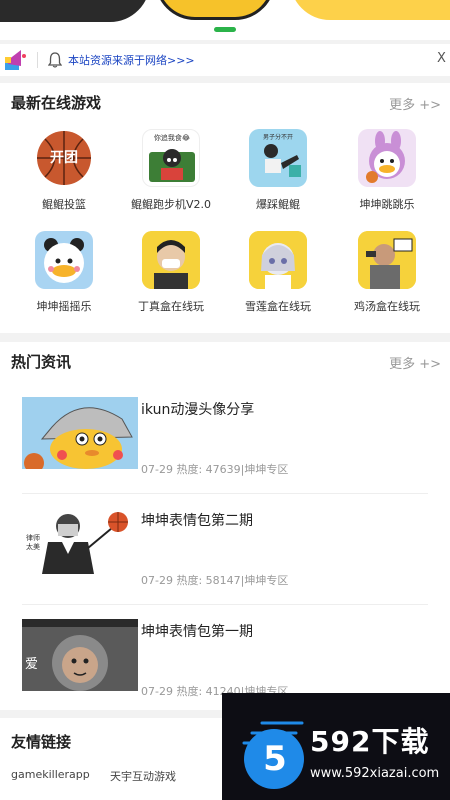 The width and height of the screenshot is (450, 800). What do you see at coordinates (171, 204) in the screenshot?
I see `game-name: 鲲鲲跑步机V2.0` at bounding box center [171, 204].